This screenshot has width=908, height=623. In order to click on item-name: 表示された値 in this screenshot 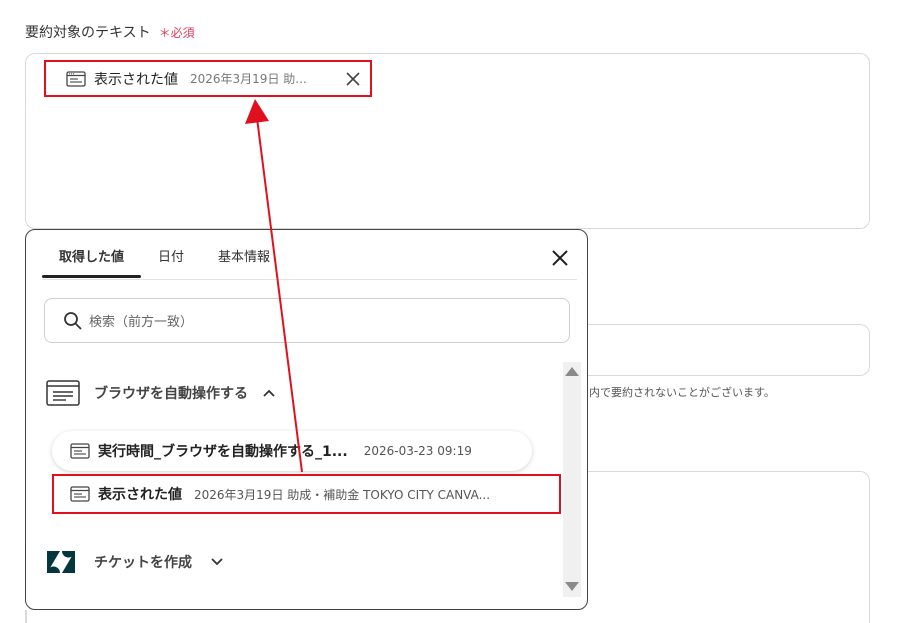, I will do `click(140, 495)`.